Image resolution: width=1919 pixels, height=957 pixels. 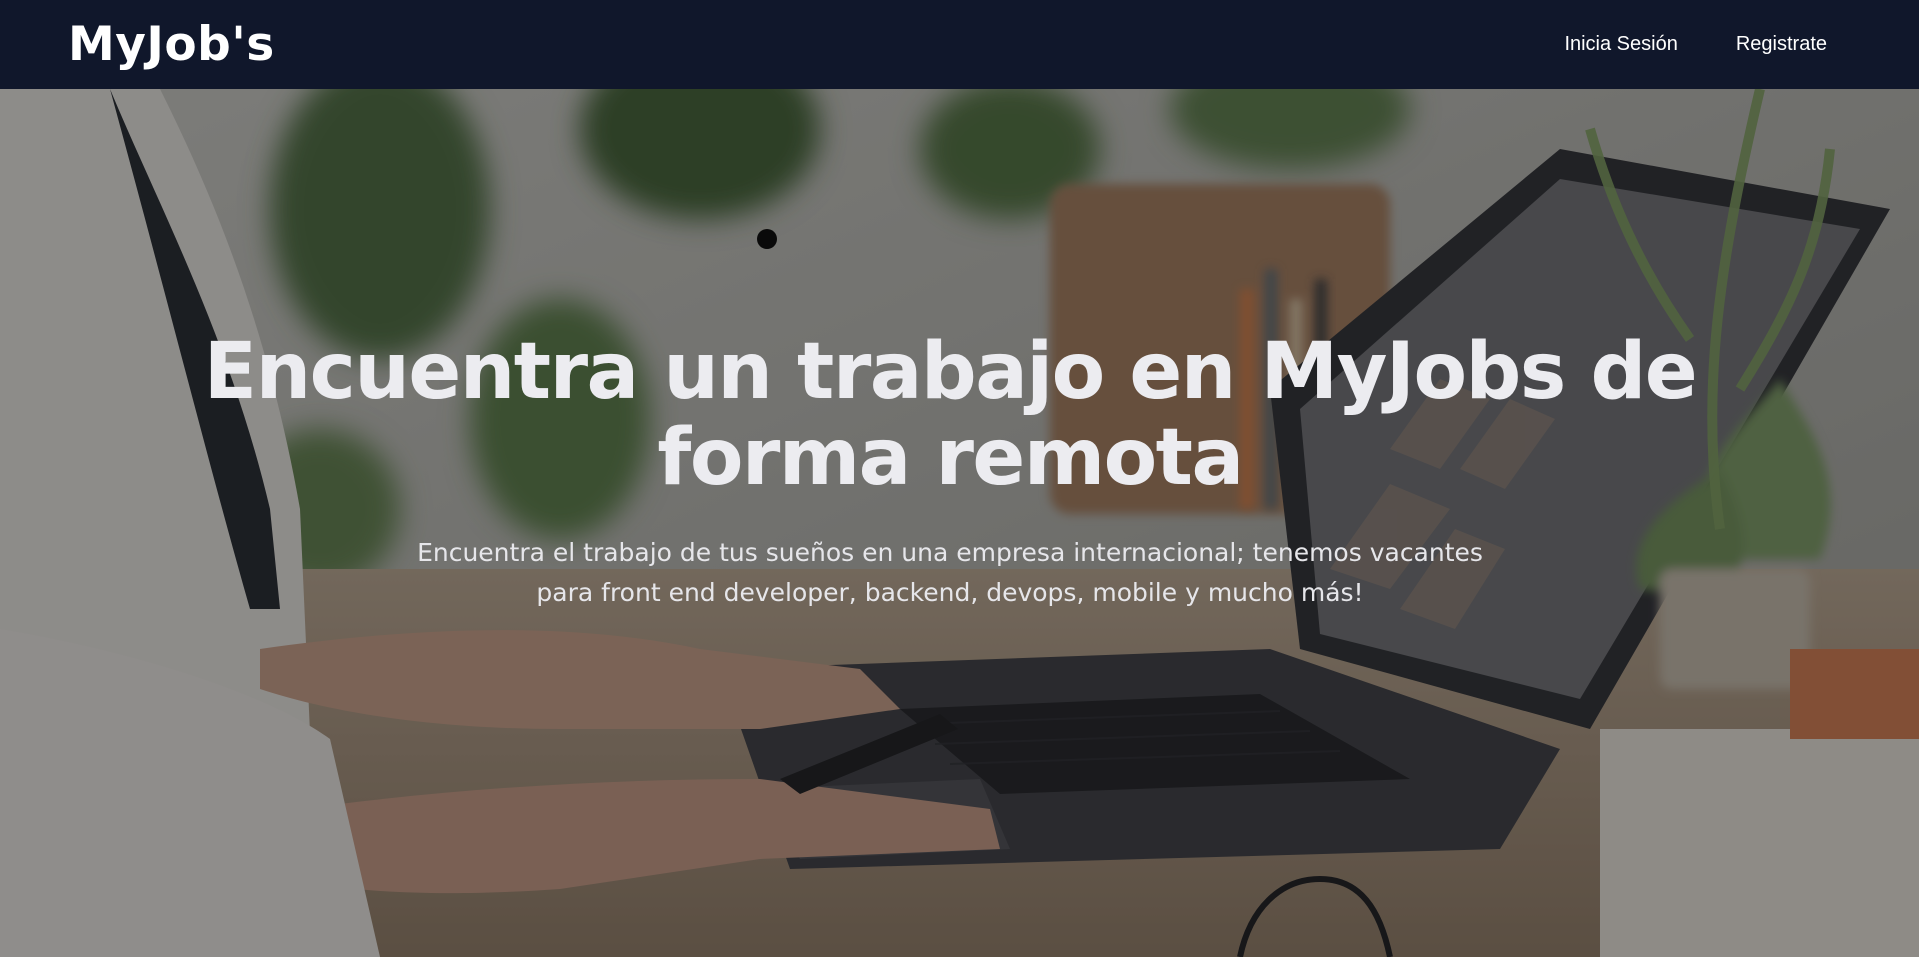 I want to click on cursor-icon, so click(x=767, y=239).